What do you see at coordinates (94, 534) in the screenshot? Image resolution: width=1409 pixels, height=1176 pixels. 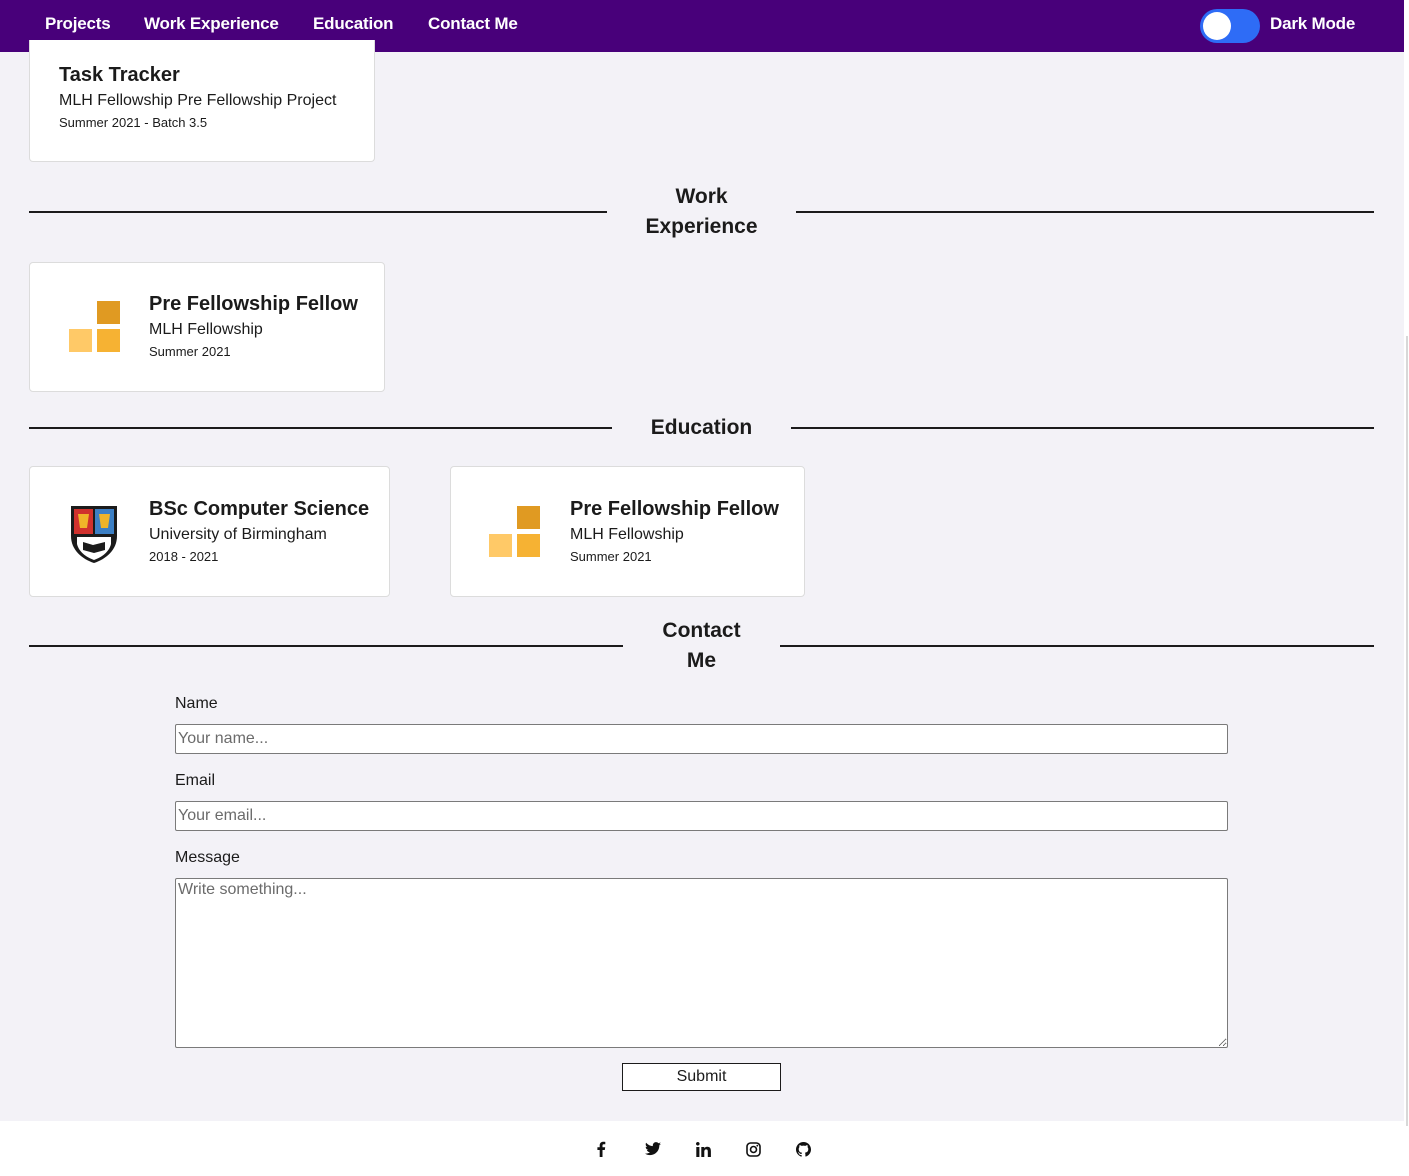 I see `uob-crest-icon` at bounding box center [94, 534].